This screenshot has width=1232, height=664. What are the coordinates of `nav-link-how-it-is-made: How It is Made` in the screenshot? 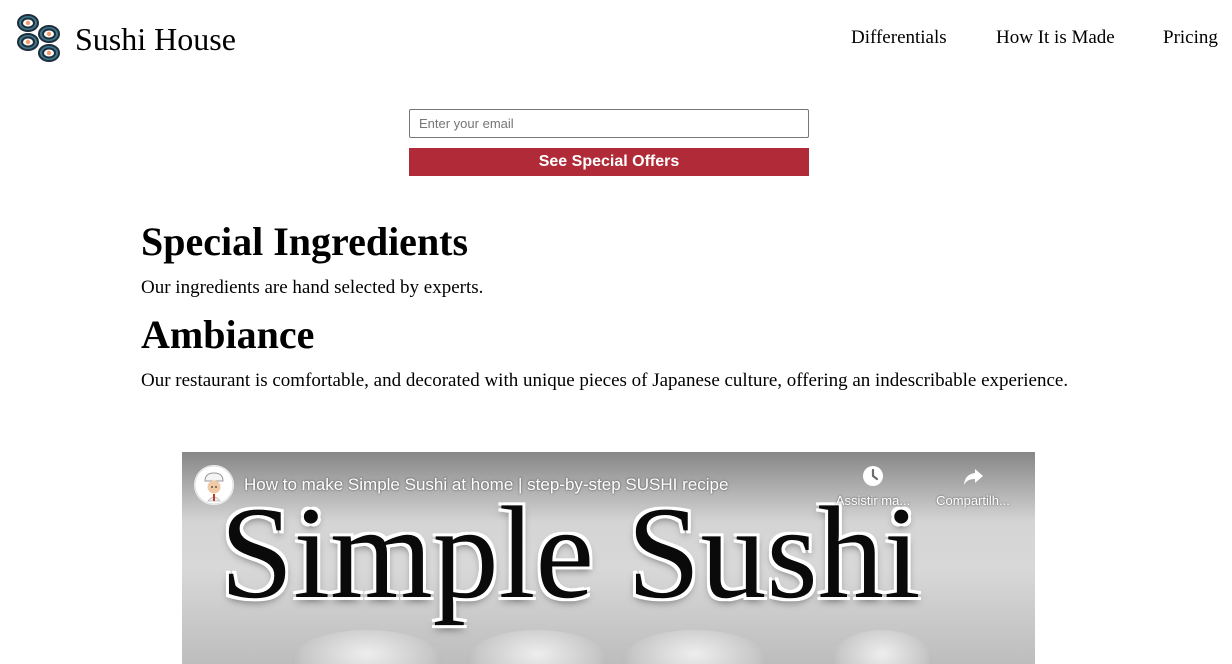 It's located at (1055, 38).